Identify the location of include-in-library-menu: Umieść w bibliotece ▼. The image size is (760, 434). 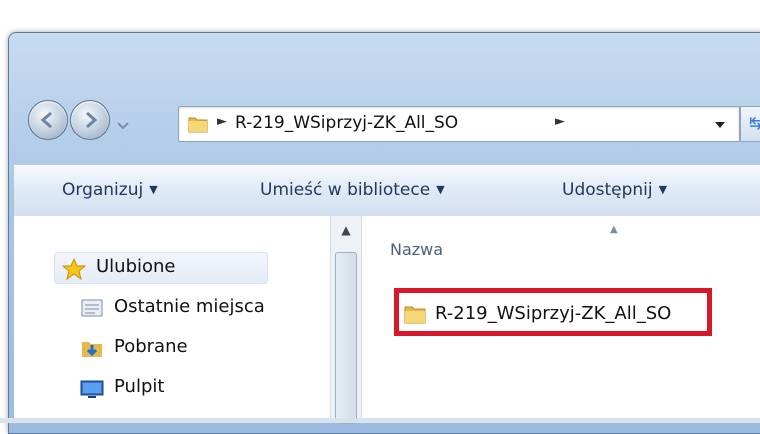
(352, 190).